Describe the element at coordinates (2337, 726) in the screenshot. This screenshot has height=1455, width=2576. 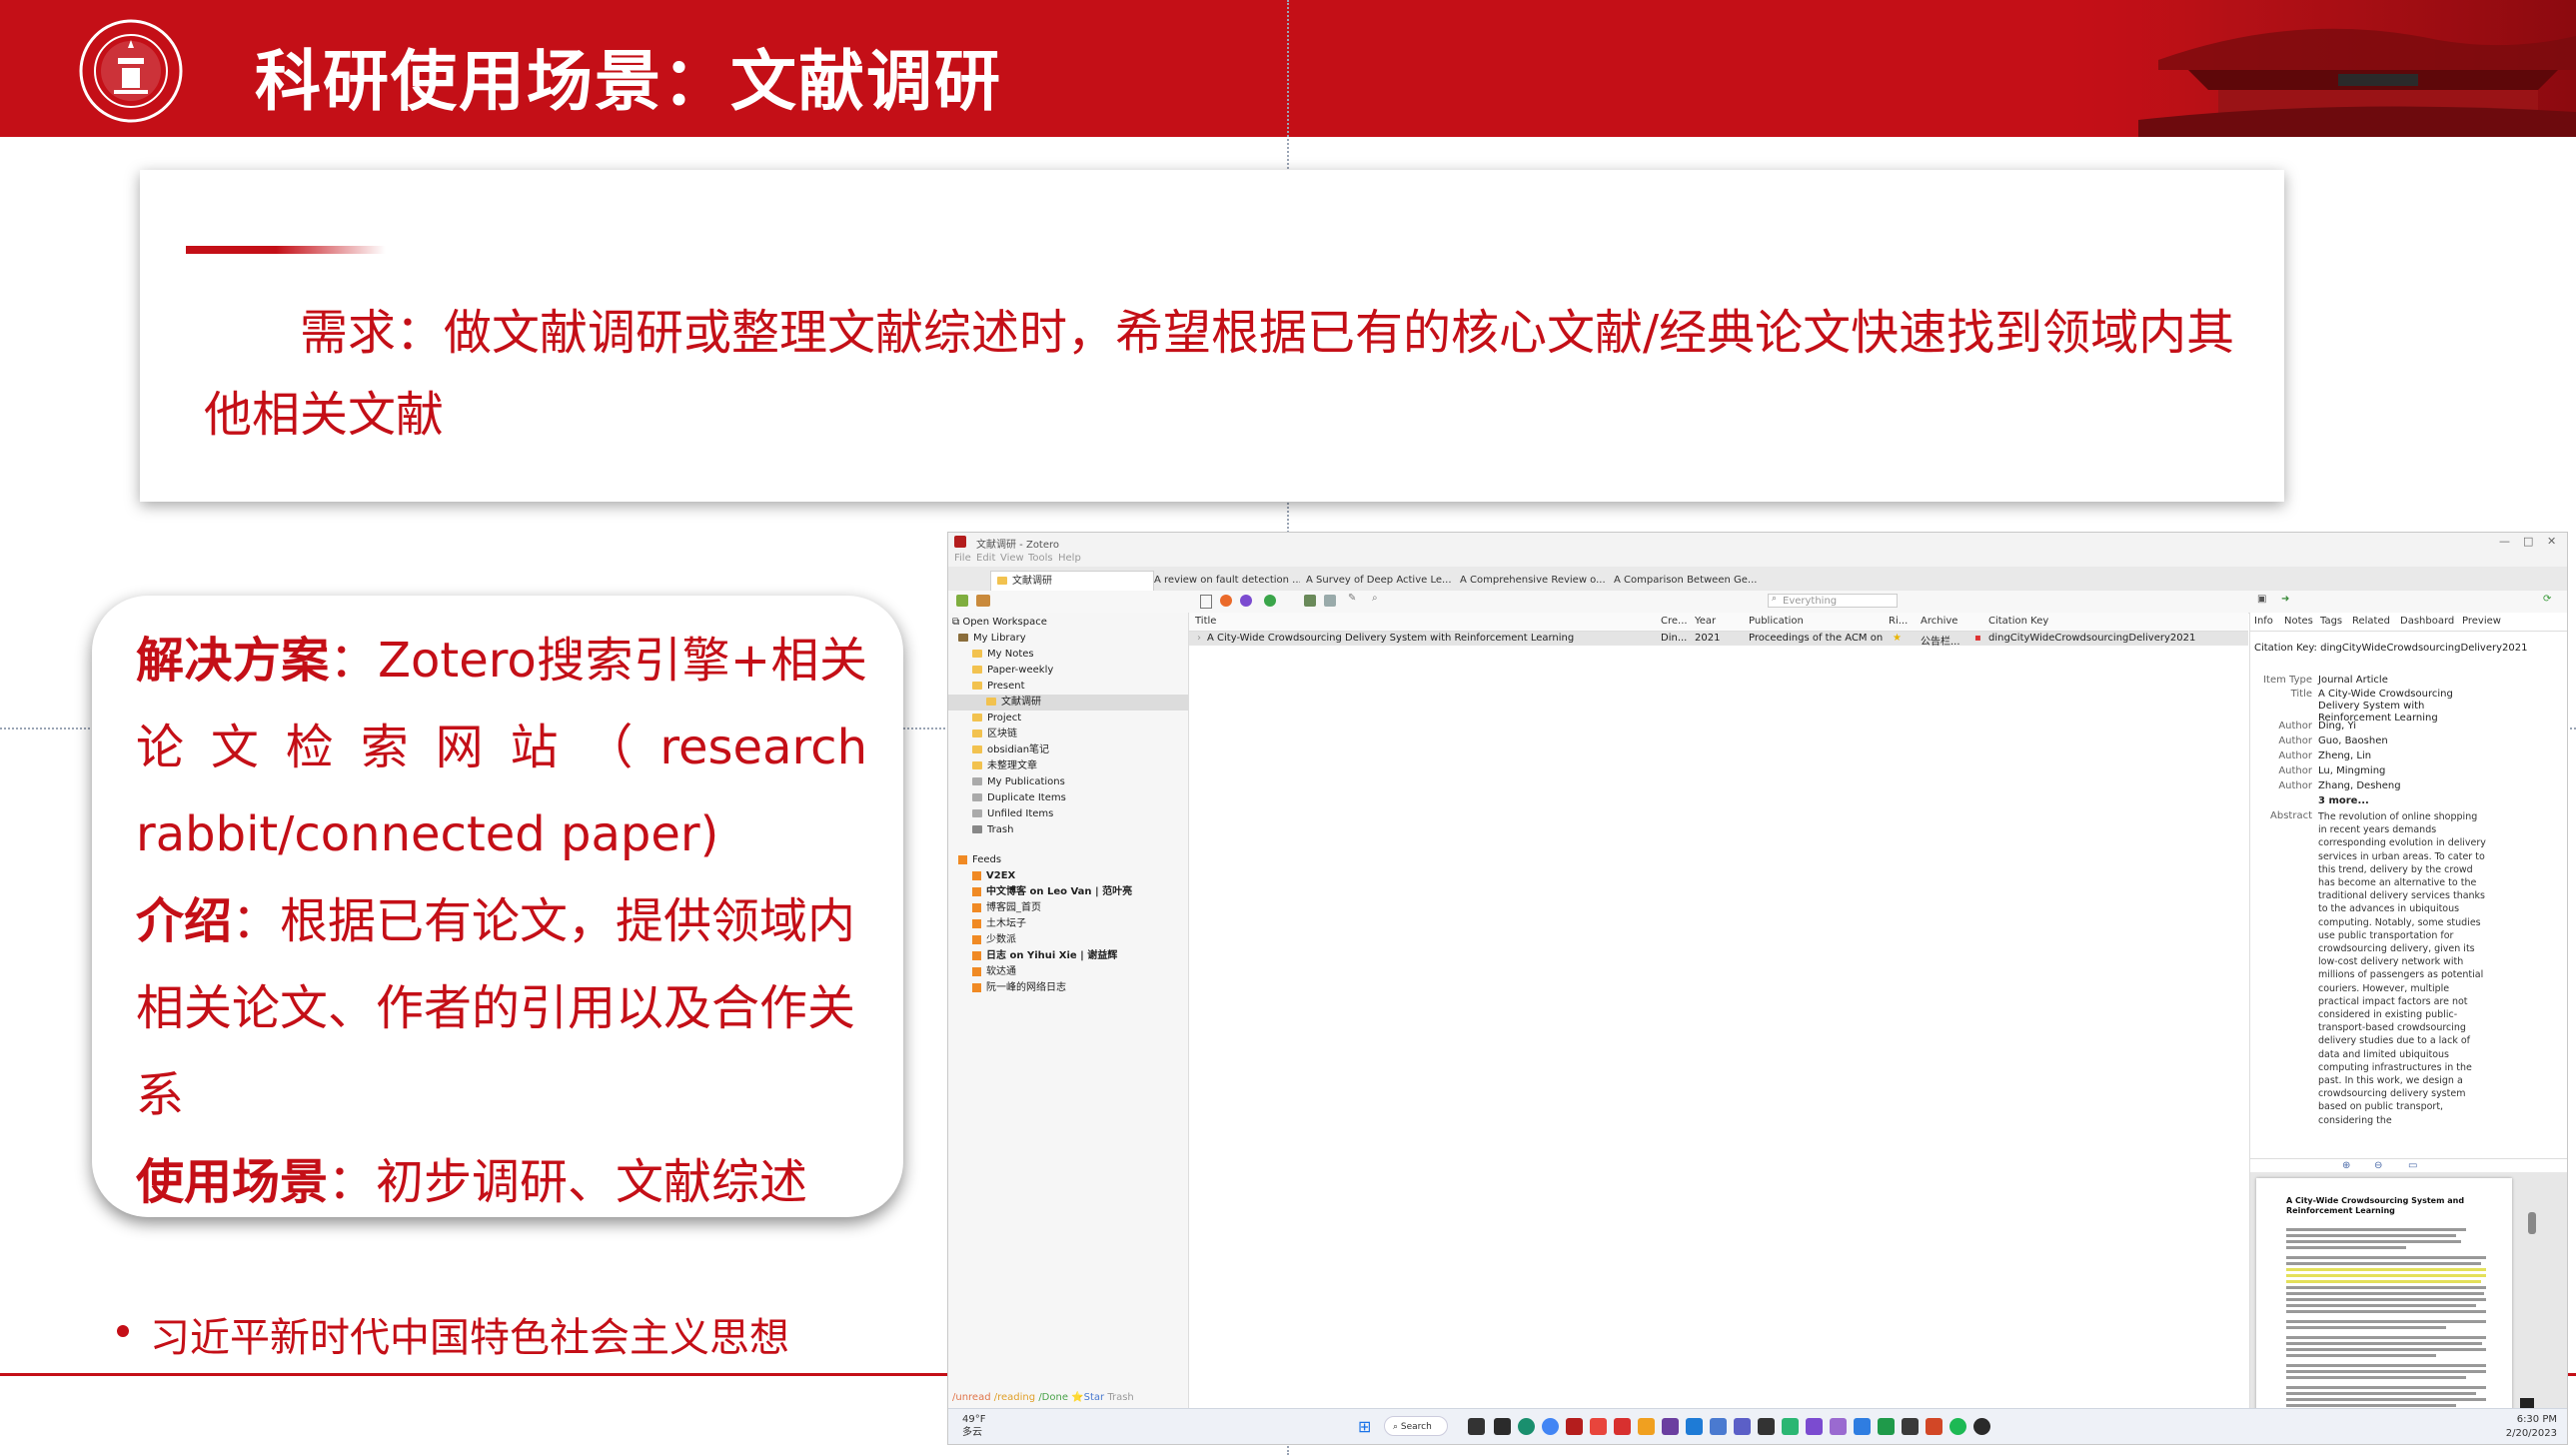
I see `author-value: Ding, Yi` at that location.